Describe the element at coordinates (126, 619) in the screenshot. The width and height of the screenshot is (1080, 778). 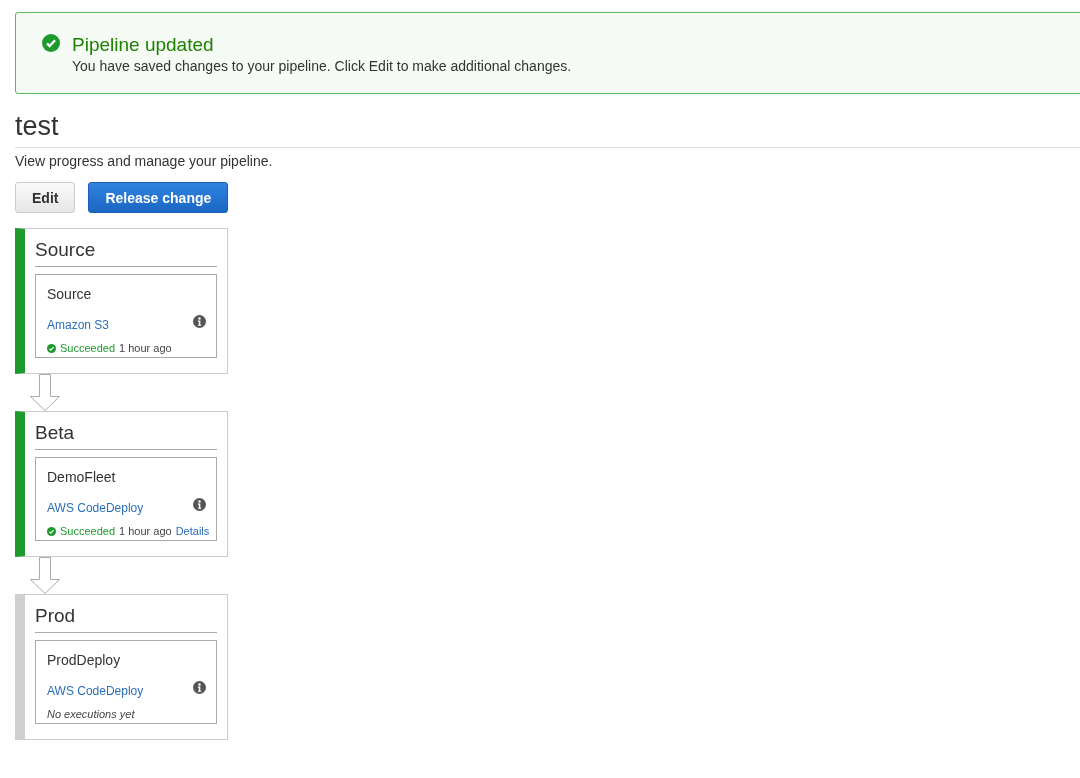
I see `stage-name: Prod` at that location.